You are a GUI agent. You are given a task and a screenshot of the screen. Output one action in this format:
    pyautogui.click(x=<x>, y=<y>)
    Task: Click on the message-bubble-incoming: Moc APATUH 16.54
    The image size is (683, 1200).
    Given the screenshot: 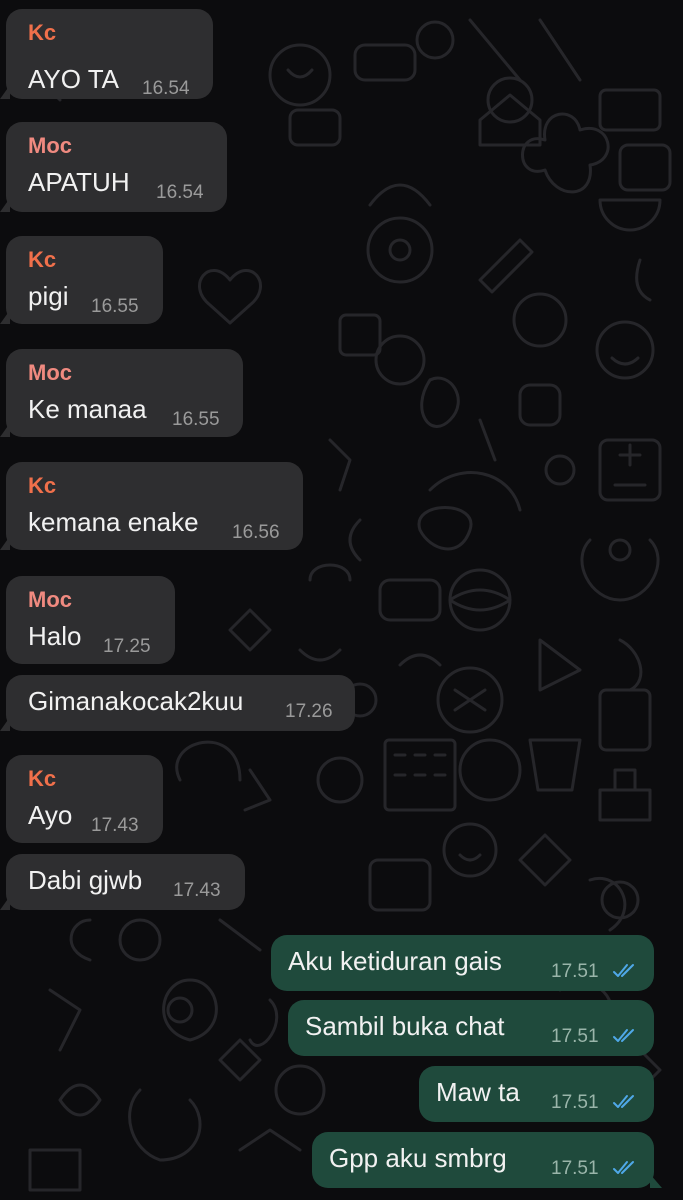 What is the action you would take?
    pyautogui.click(x=113, y=167)
    